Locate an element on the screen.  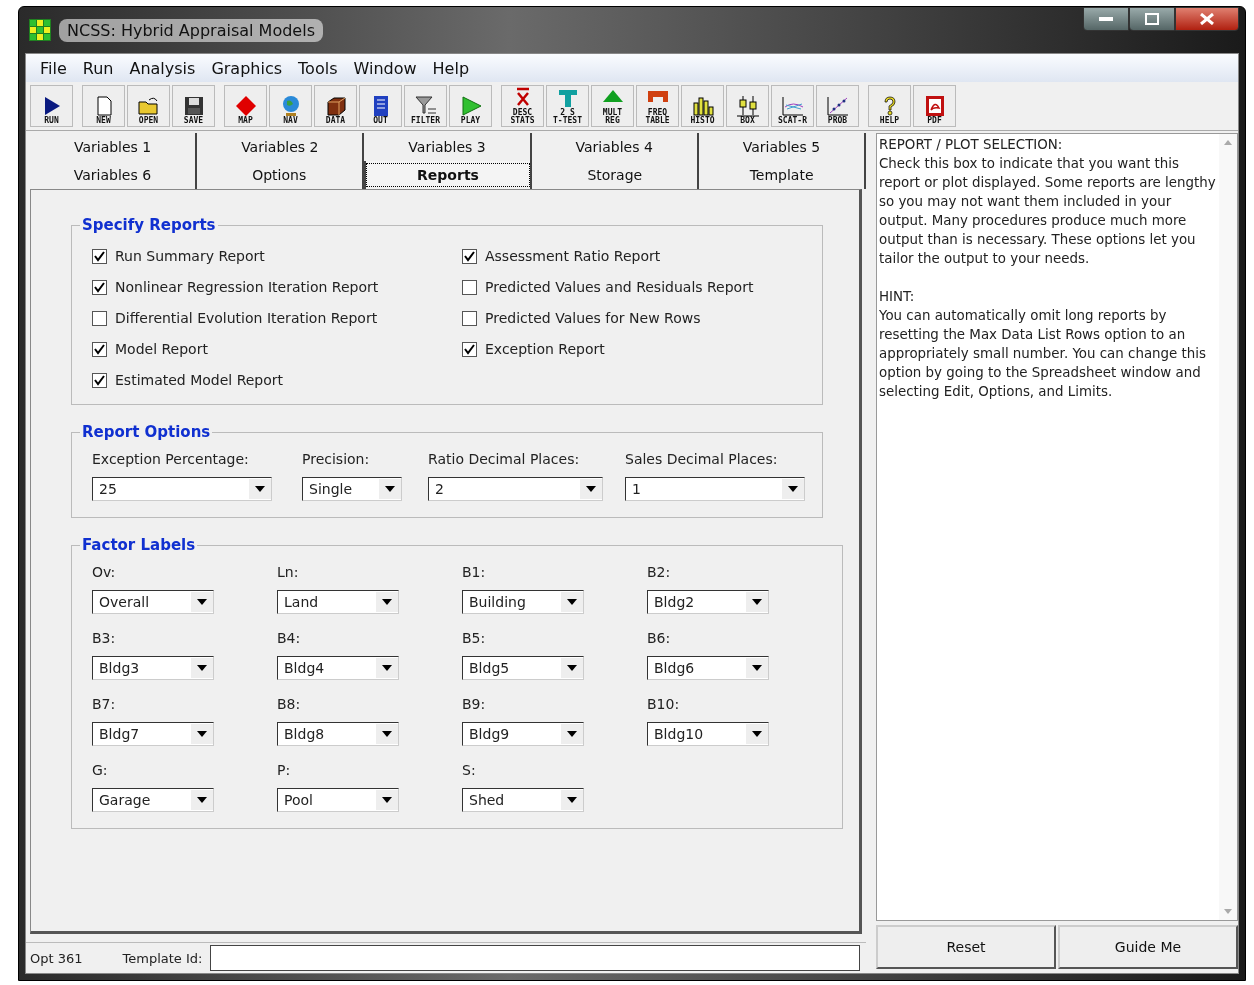
toolbar-button: PLAY is located at coordinates (470, 106).